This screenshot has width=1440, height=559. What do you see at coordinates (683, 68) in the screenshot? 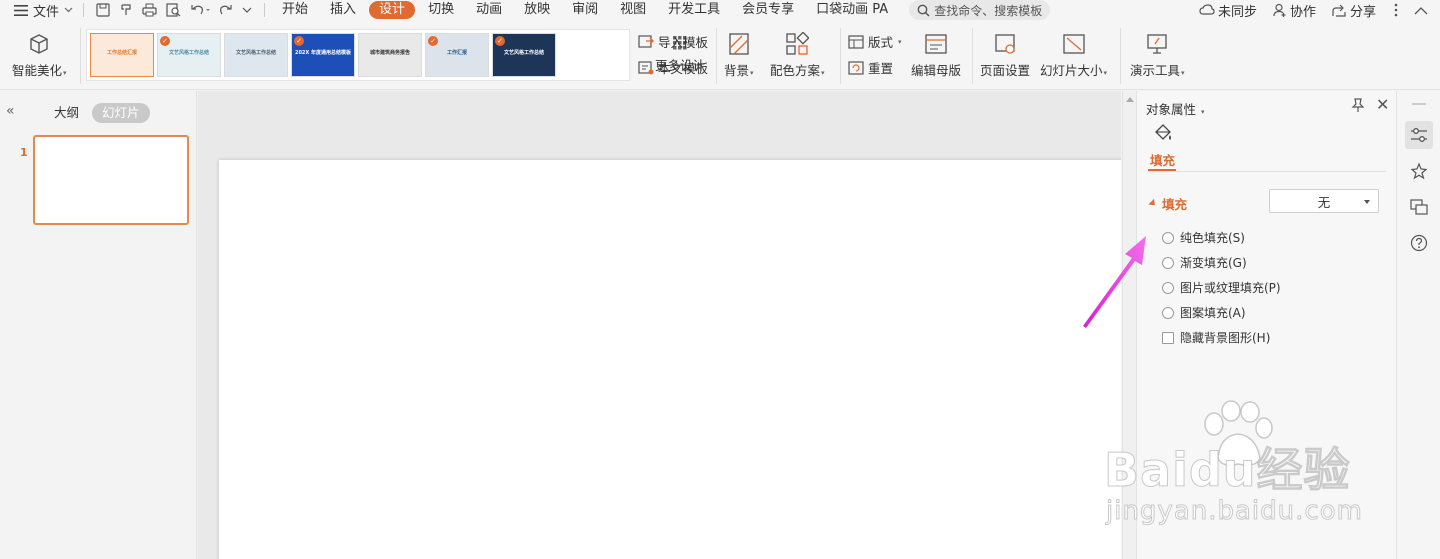
I see `this-template-label: 本文模板` at bounding box center [683, 68].